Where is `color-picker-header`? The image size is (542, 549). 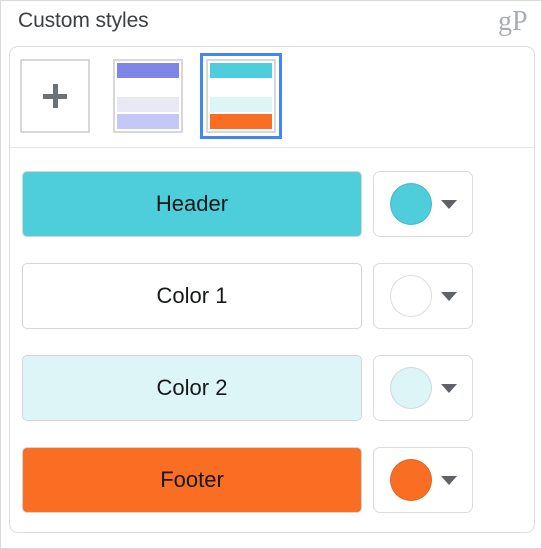 color-picker-header is located at coordinates (423, 204).